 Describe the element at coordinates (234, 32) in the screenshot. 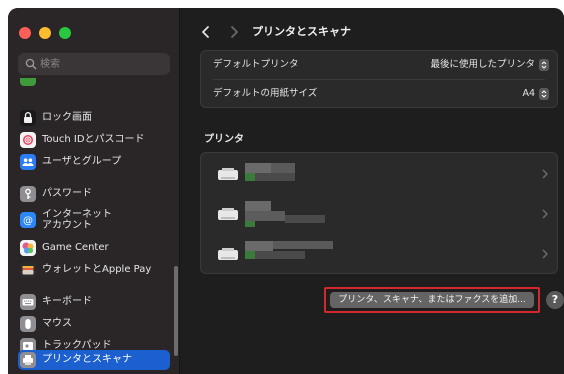

I see `forward-chevron-icon` at that location.